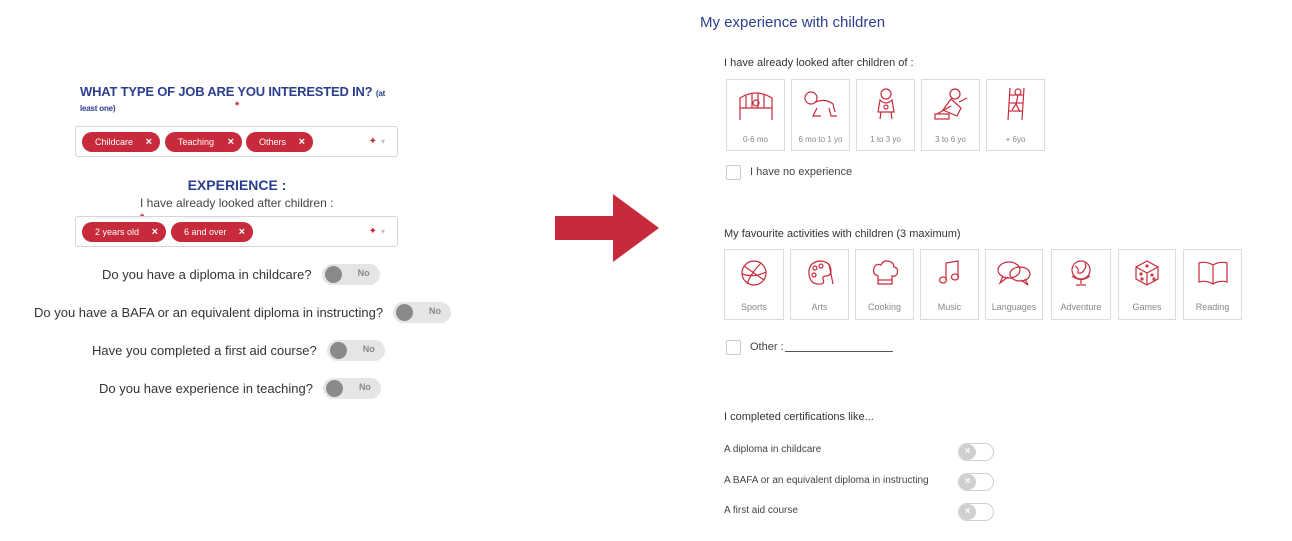  I want to click on job-type-question-text: WHAT TYPE OF JOB ARE YOU INTERESTED IN?, so click(226, 91).